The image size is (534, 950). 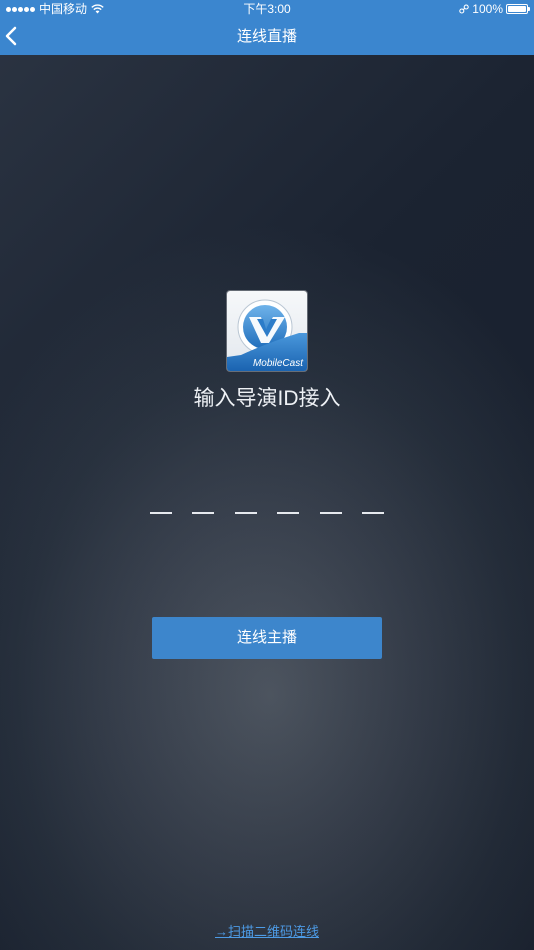 I want to click on instruction-heading: 输入导演ID接入, so click(x=267, y=398).